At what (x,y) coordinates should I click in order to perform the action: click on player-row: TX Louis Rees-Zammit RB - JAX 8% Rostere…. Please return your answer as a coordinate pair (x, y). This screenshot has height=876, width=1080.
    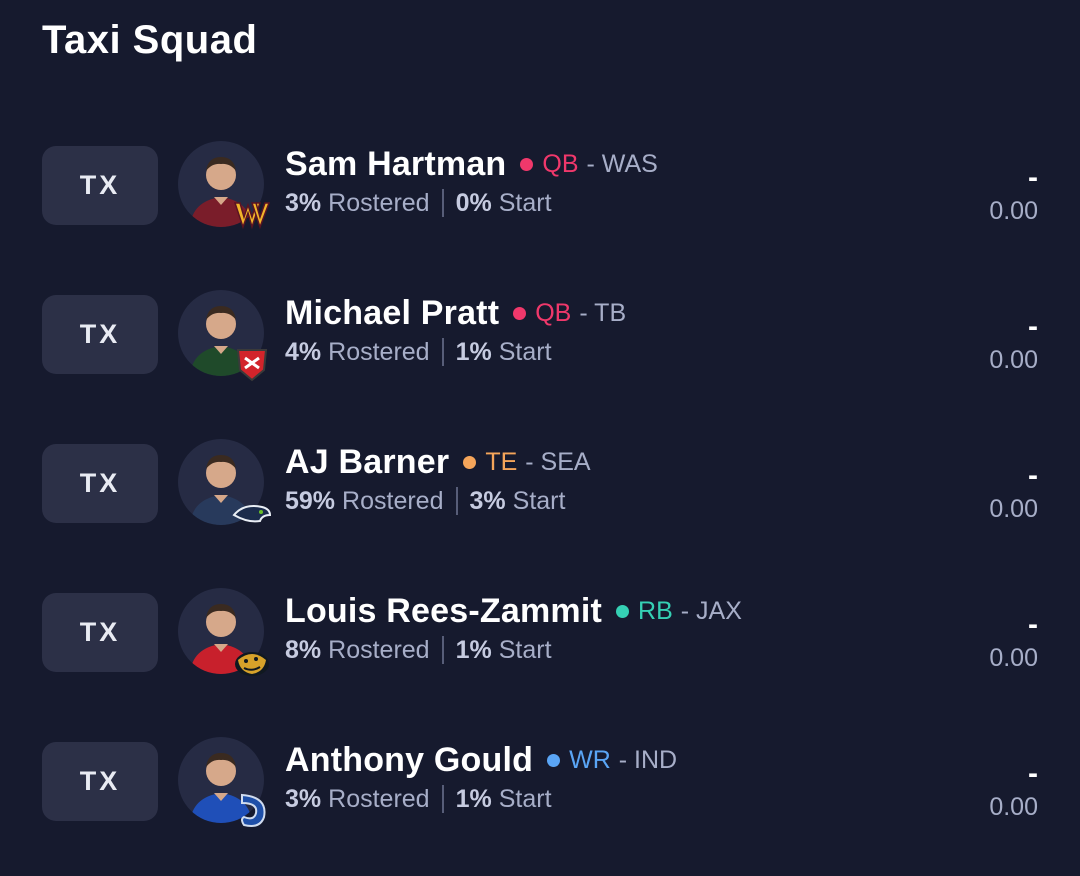
    Looking at the image, I should click on (540, 638).